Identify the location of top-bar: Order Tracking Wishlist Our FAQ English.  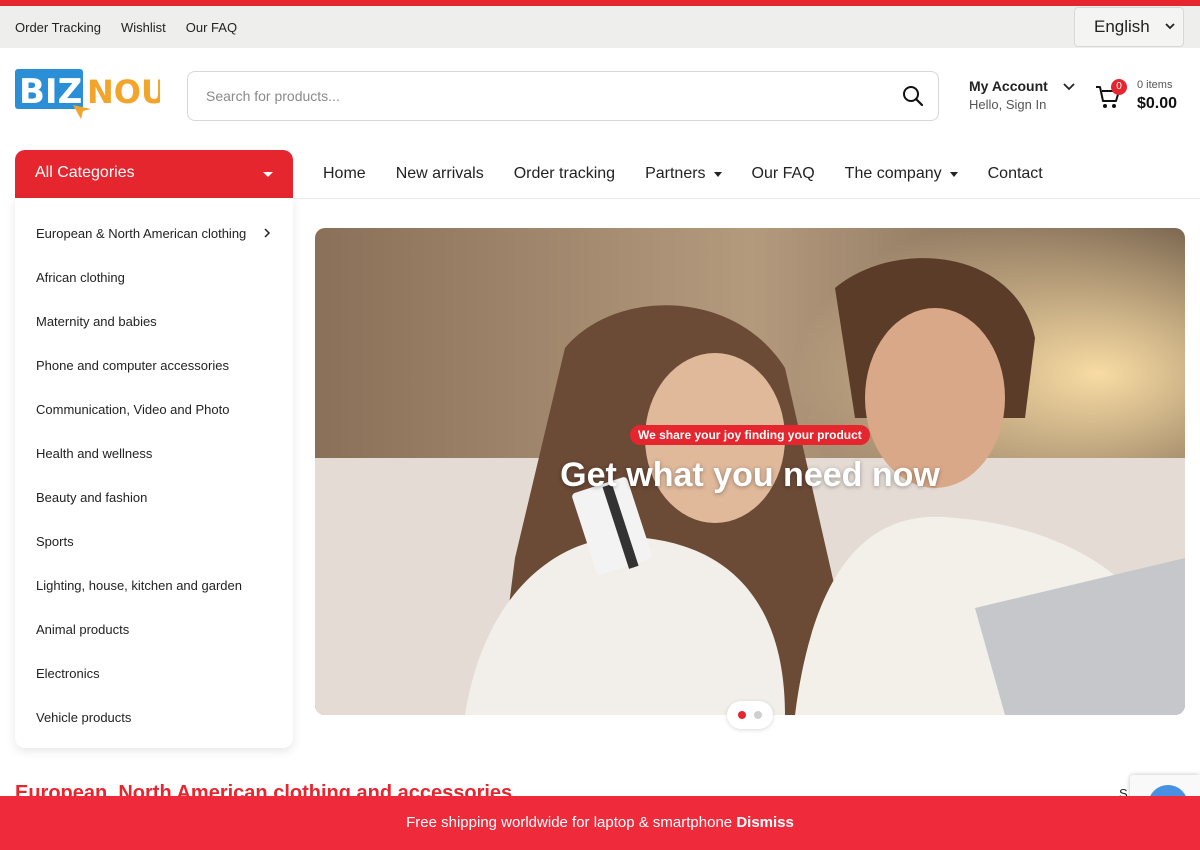
(600, 27).